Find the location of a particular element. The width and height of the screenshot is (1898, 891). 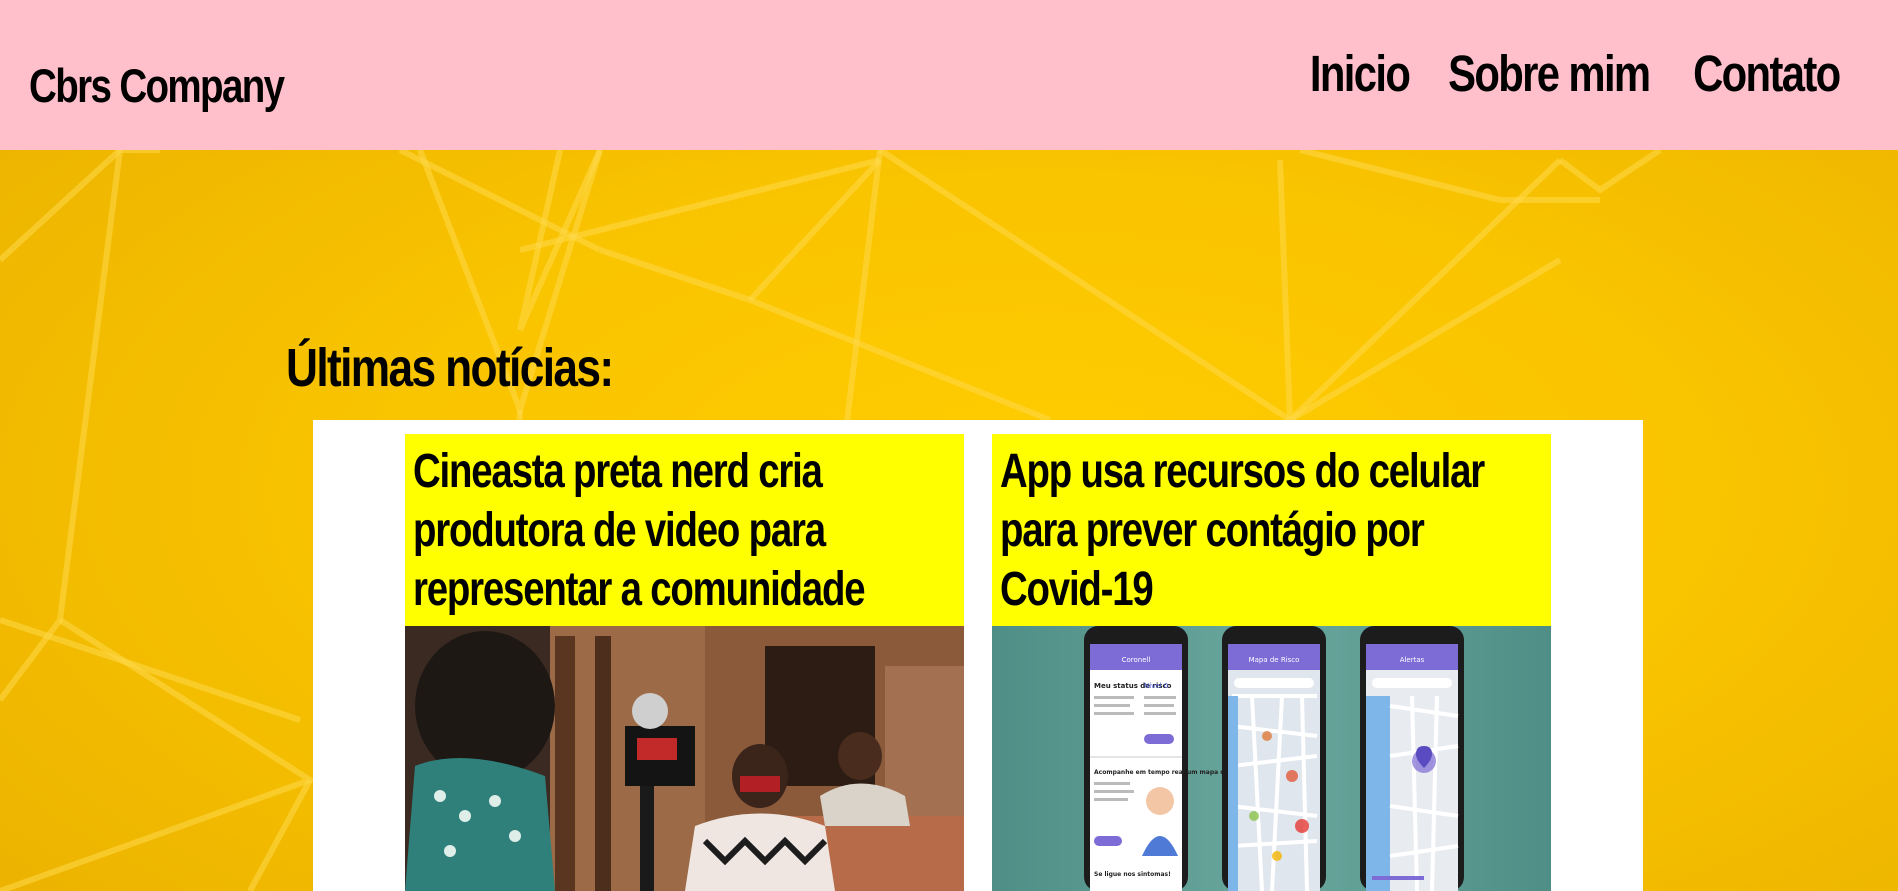

phone1-header: Coronell is located at coordinates (1136, 660).